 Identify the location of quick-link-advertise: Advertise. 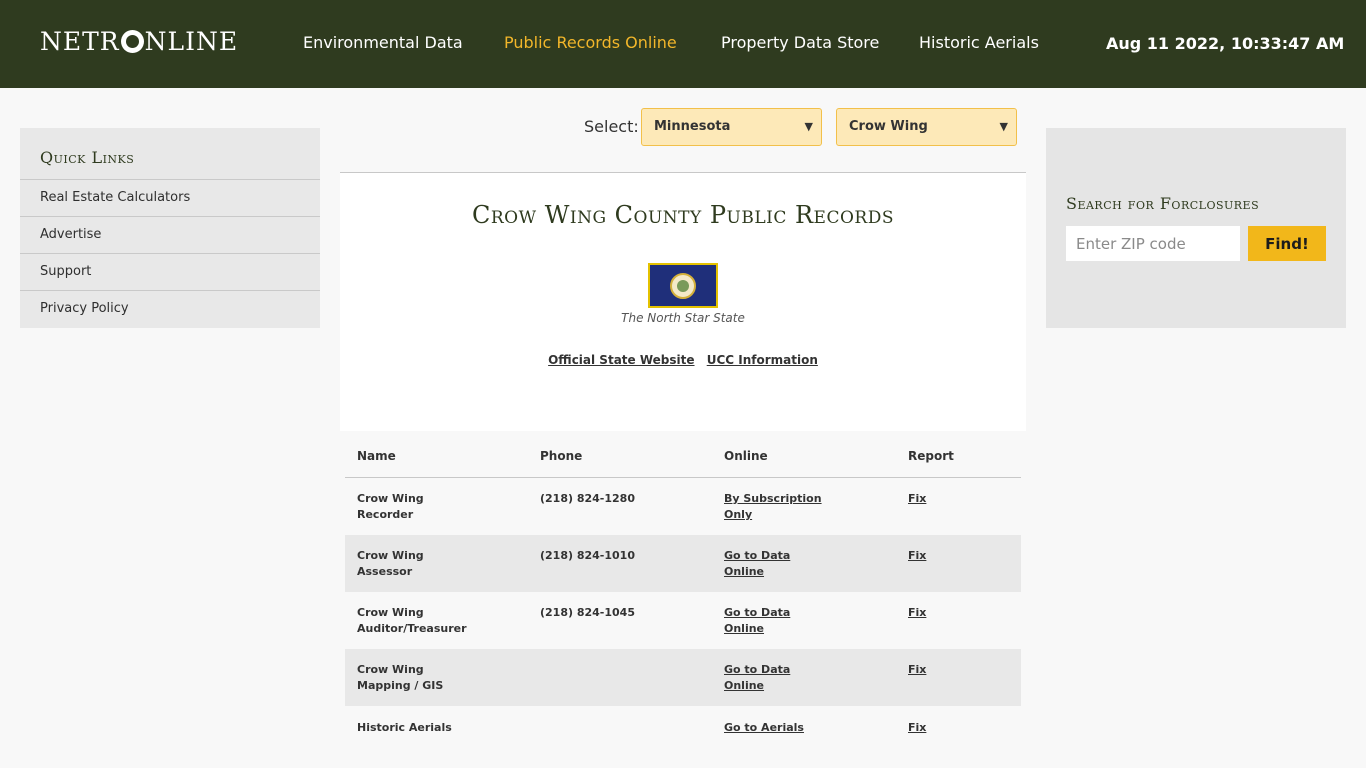
(170, 234).